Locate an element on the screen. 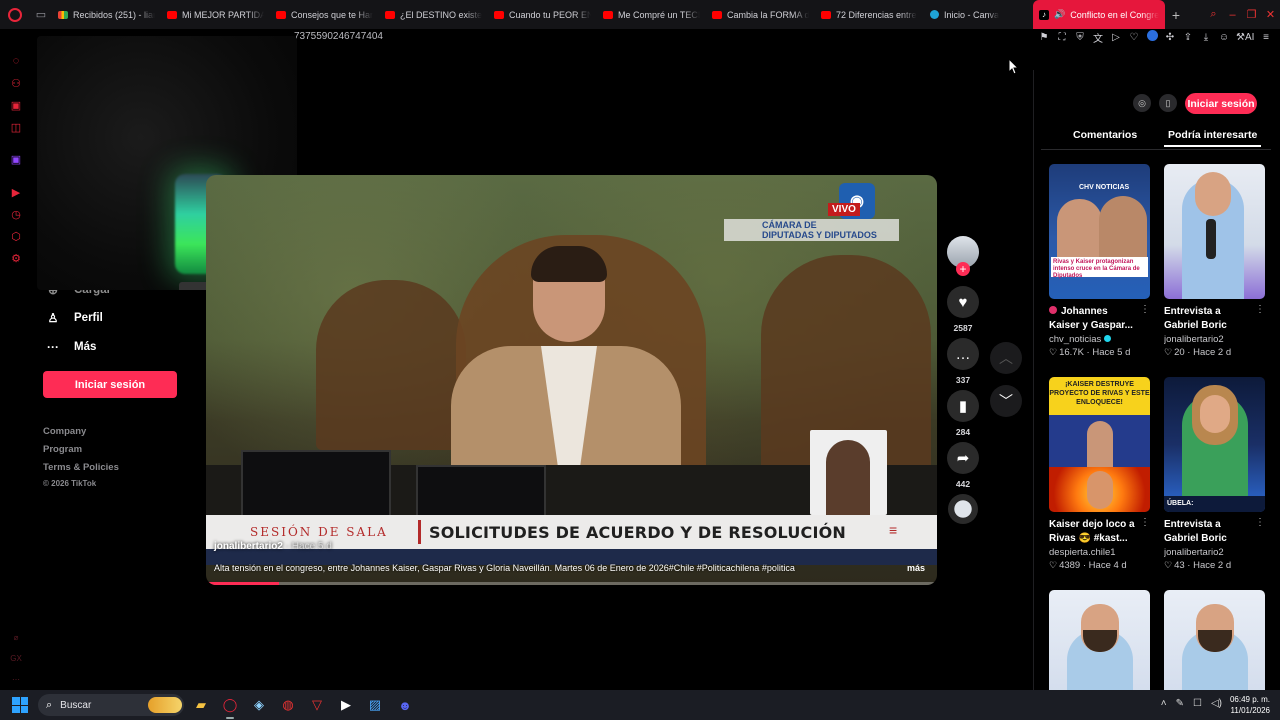 The width and height of the screenshot is (1280, 720). gx-corner-icon: ⚇ is located at coordinates (16, 83).